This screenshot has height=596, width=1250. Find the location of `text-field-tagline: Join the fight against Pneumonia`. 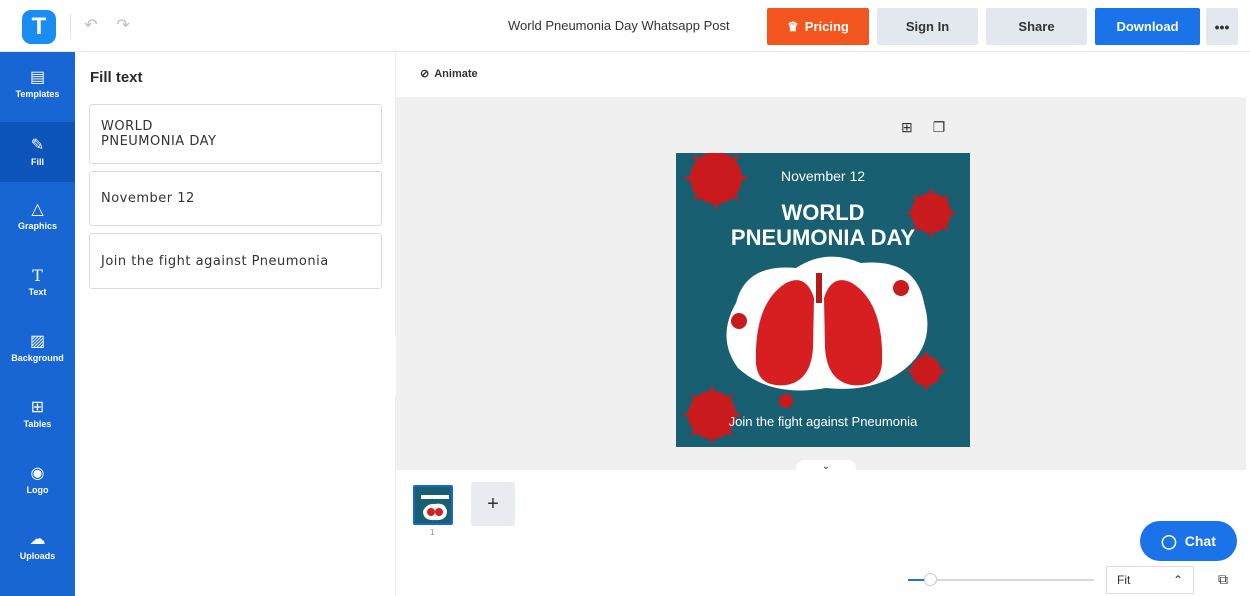

text-field-tagline: Join the fight against Pneumonia is located at coordinates (235, 261).